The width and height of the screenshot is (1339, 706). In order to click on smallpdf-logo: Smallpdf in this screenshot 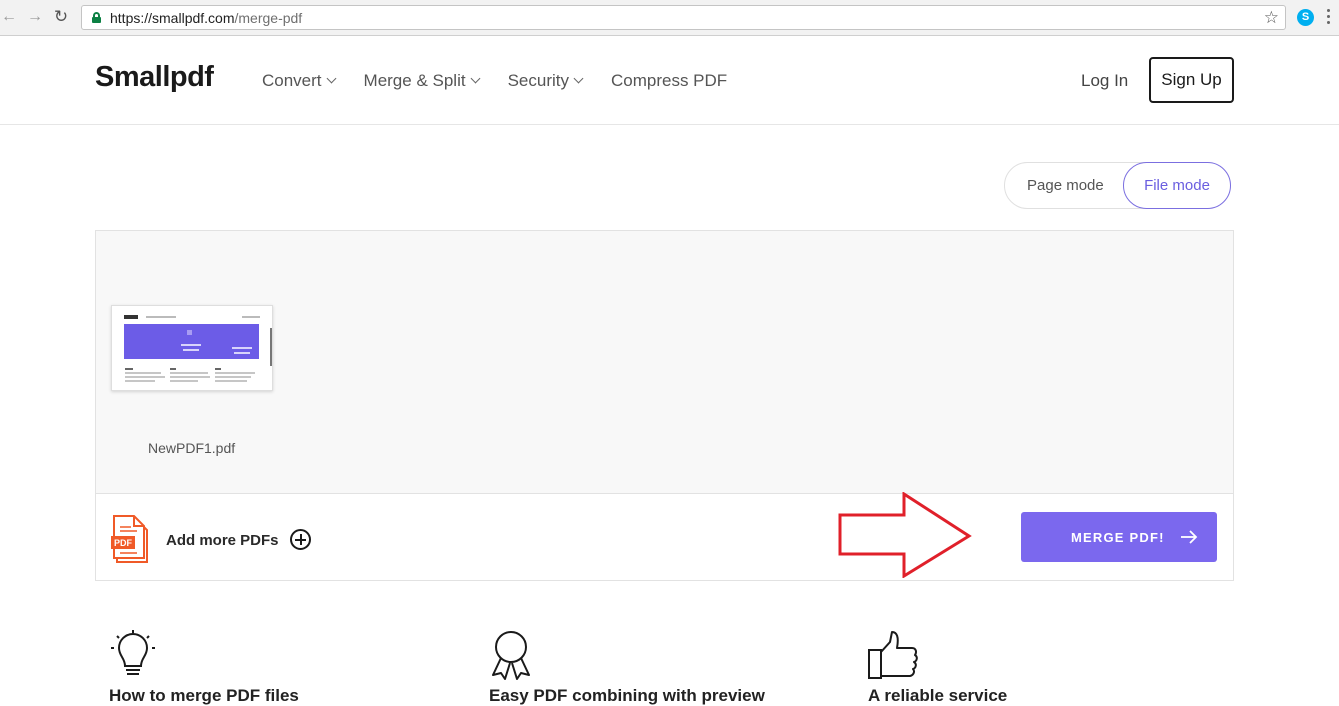, I will do `click(154, 77)`.